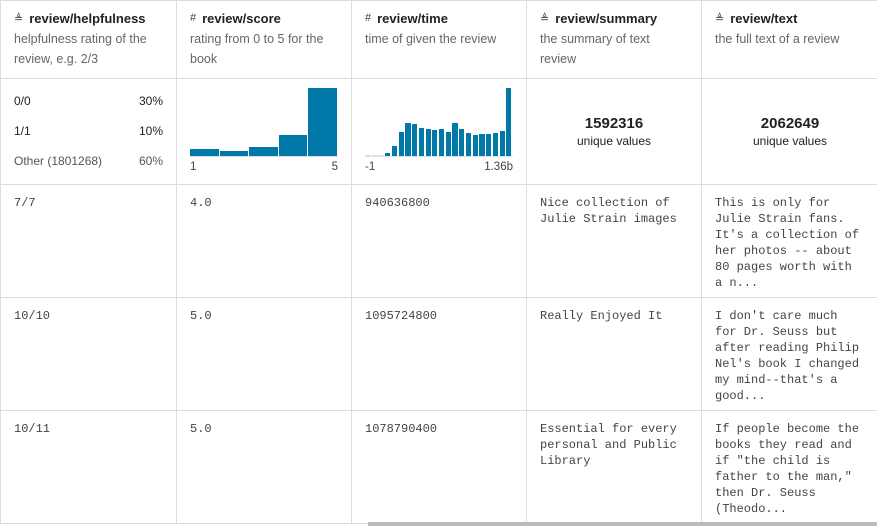 Image resolution: width=877 pixels, height=526 pixels. Describe the element at coordinates (264, 241) in the screenshot. I see `cell-score: 4.0` at that location.